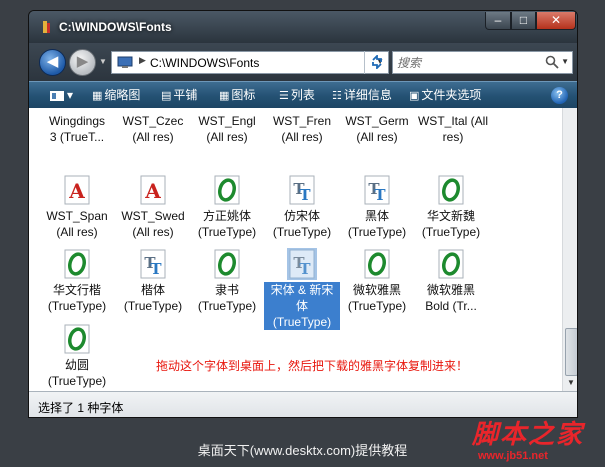  I want to click on font-item-label-line1: 方正姚体, so click(226, 216).